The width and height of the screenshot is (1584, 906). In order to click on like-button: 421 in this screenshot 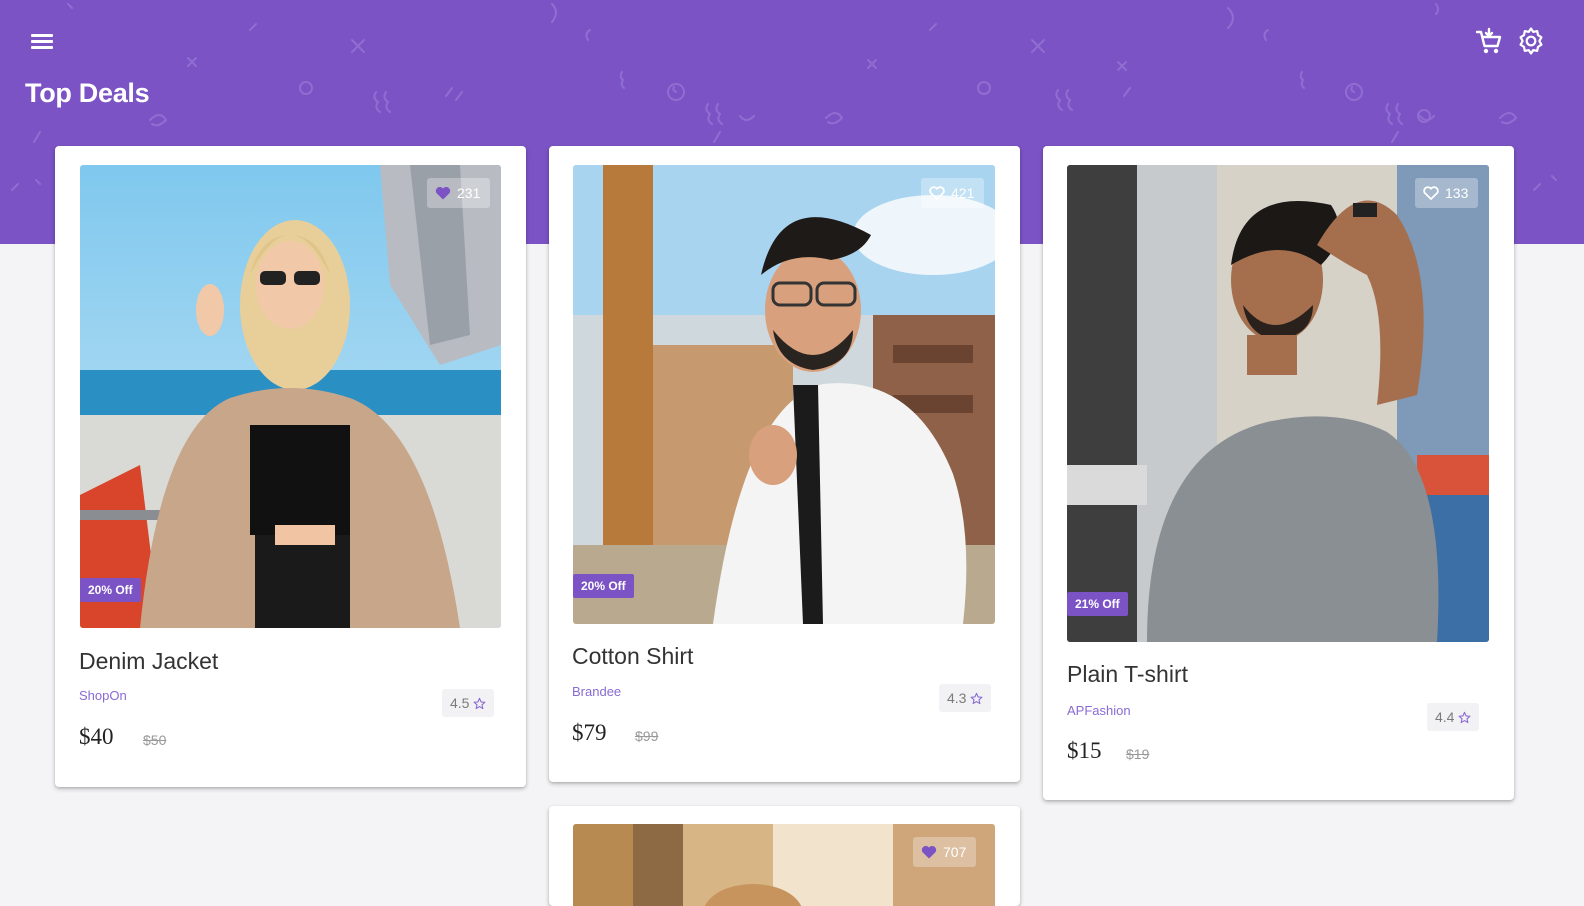, I will do `click(953, 193)`.